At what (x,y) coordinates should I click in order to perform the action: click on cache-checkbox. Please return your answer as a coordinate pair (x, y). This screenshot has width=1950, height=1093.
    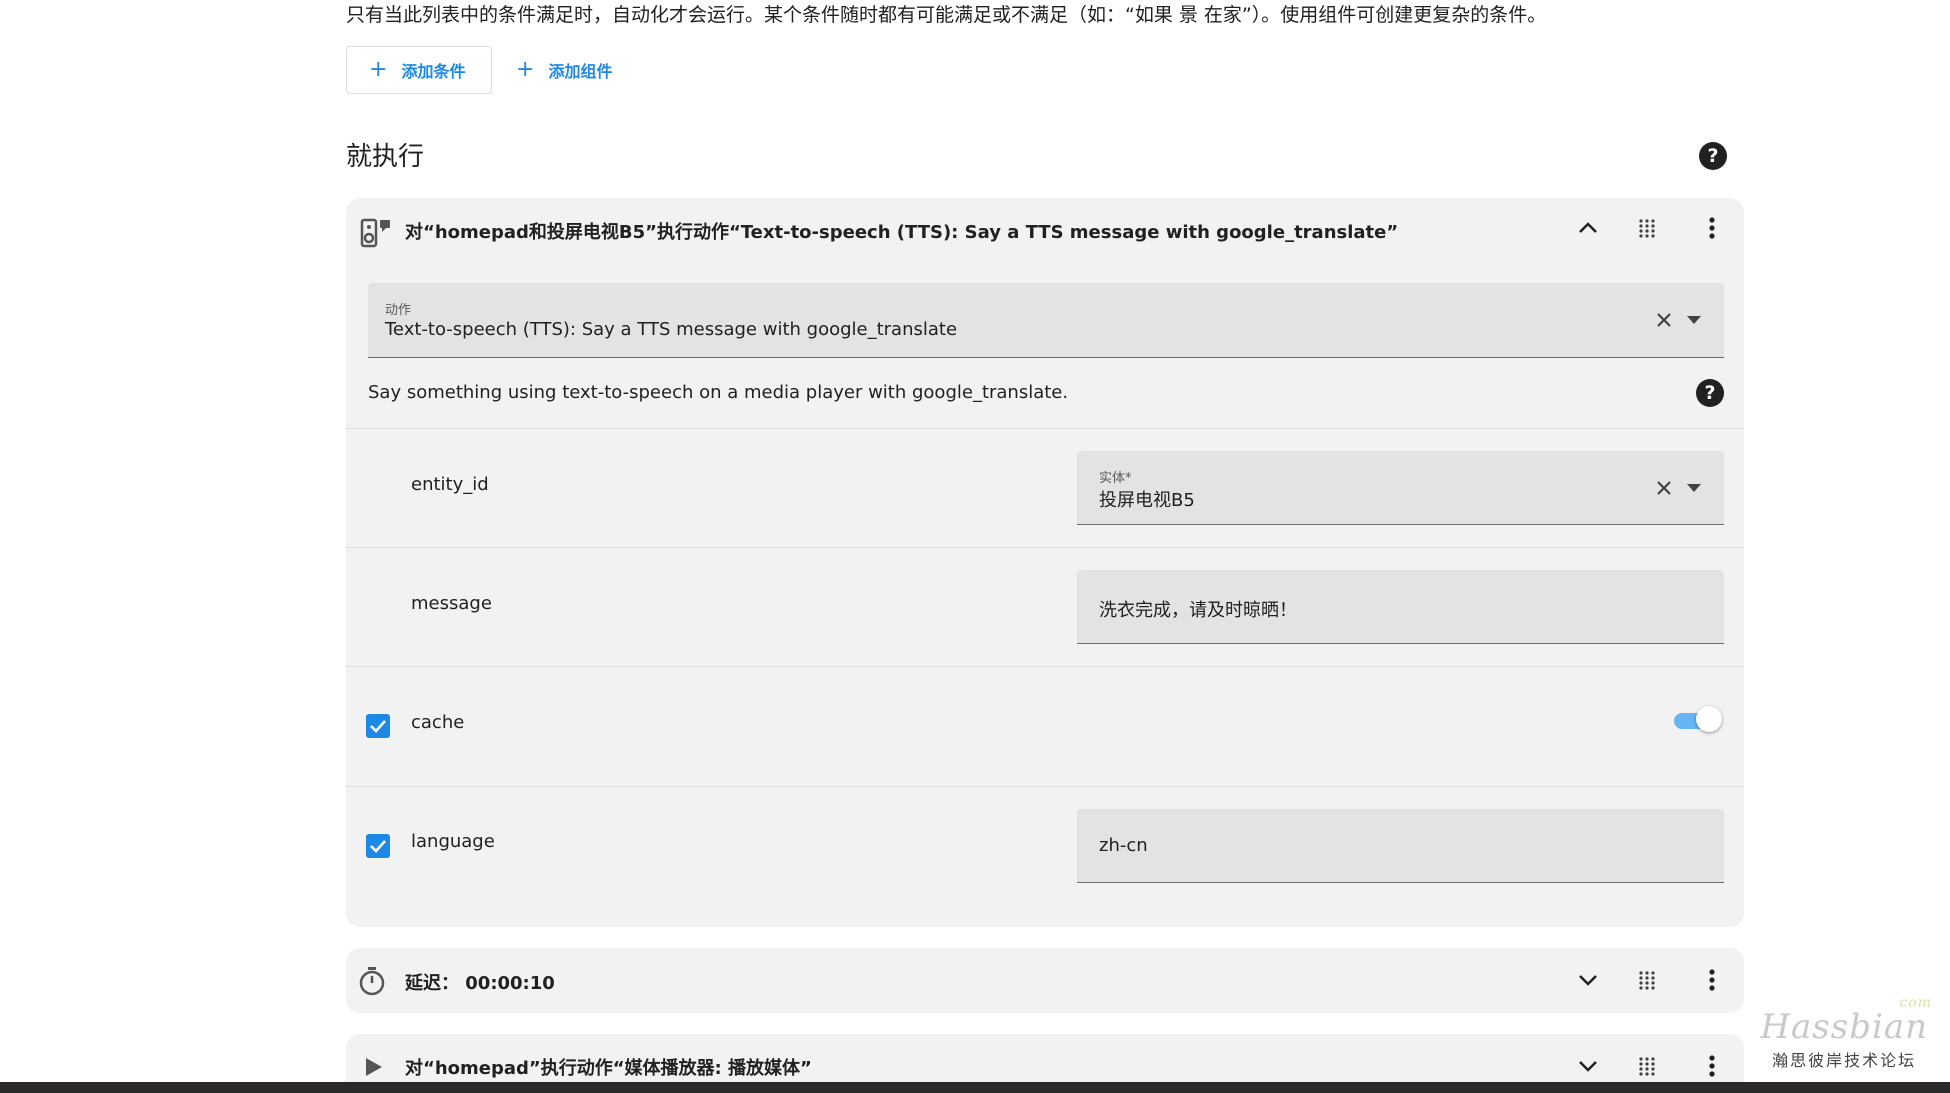
    Looking at the image, I should click on (378, 726).